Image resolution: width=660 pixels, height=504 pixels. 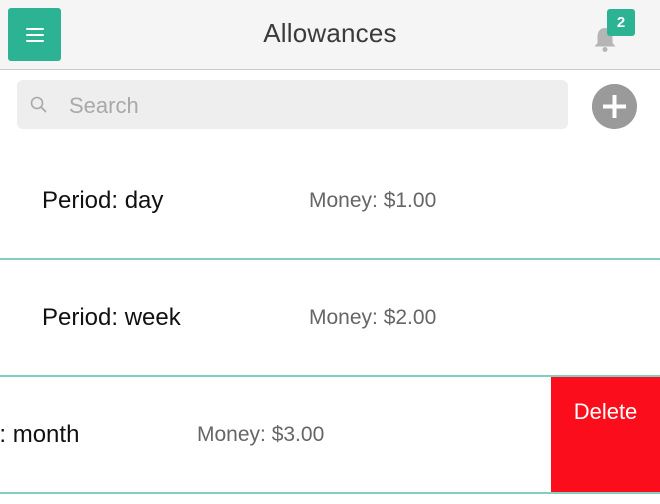 I want to click on search-icon, so click(x=38, y=104).